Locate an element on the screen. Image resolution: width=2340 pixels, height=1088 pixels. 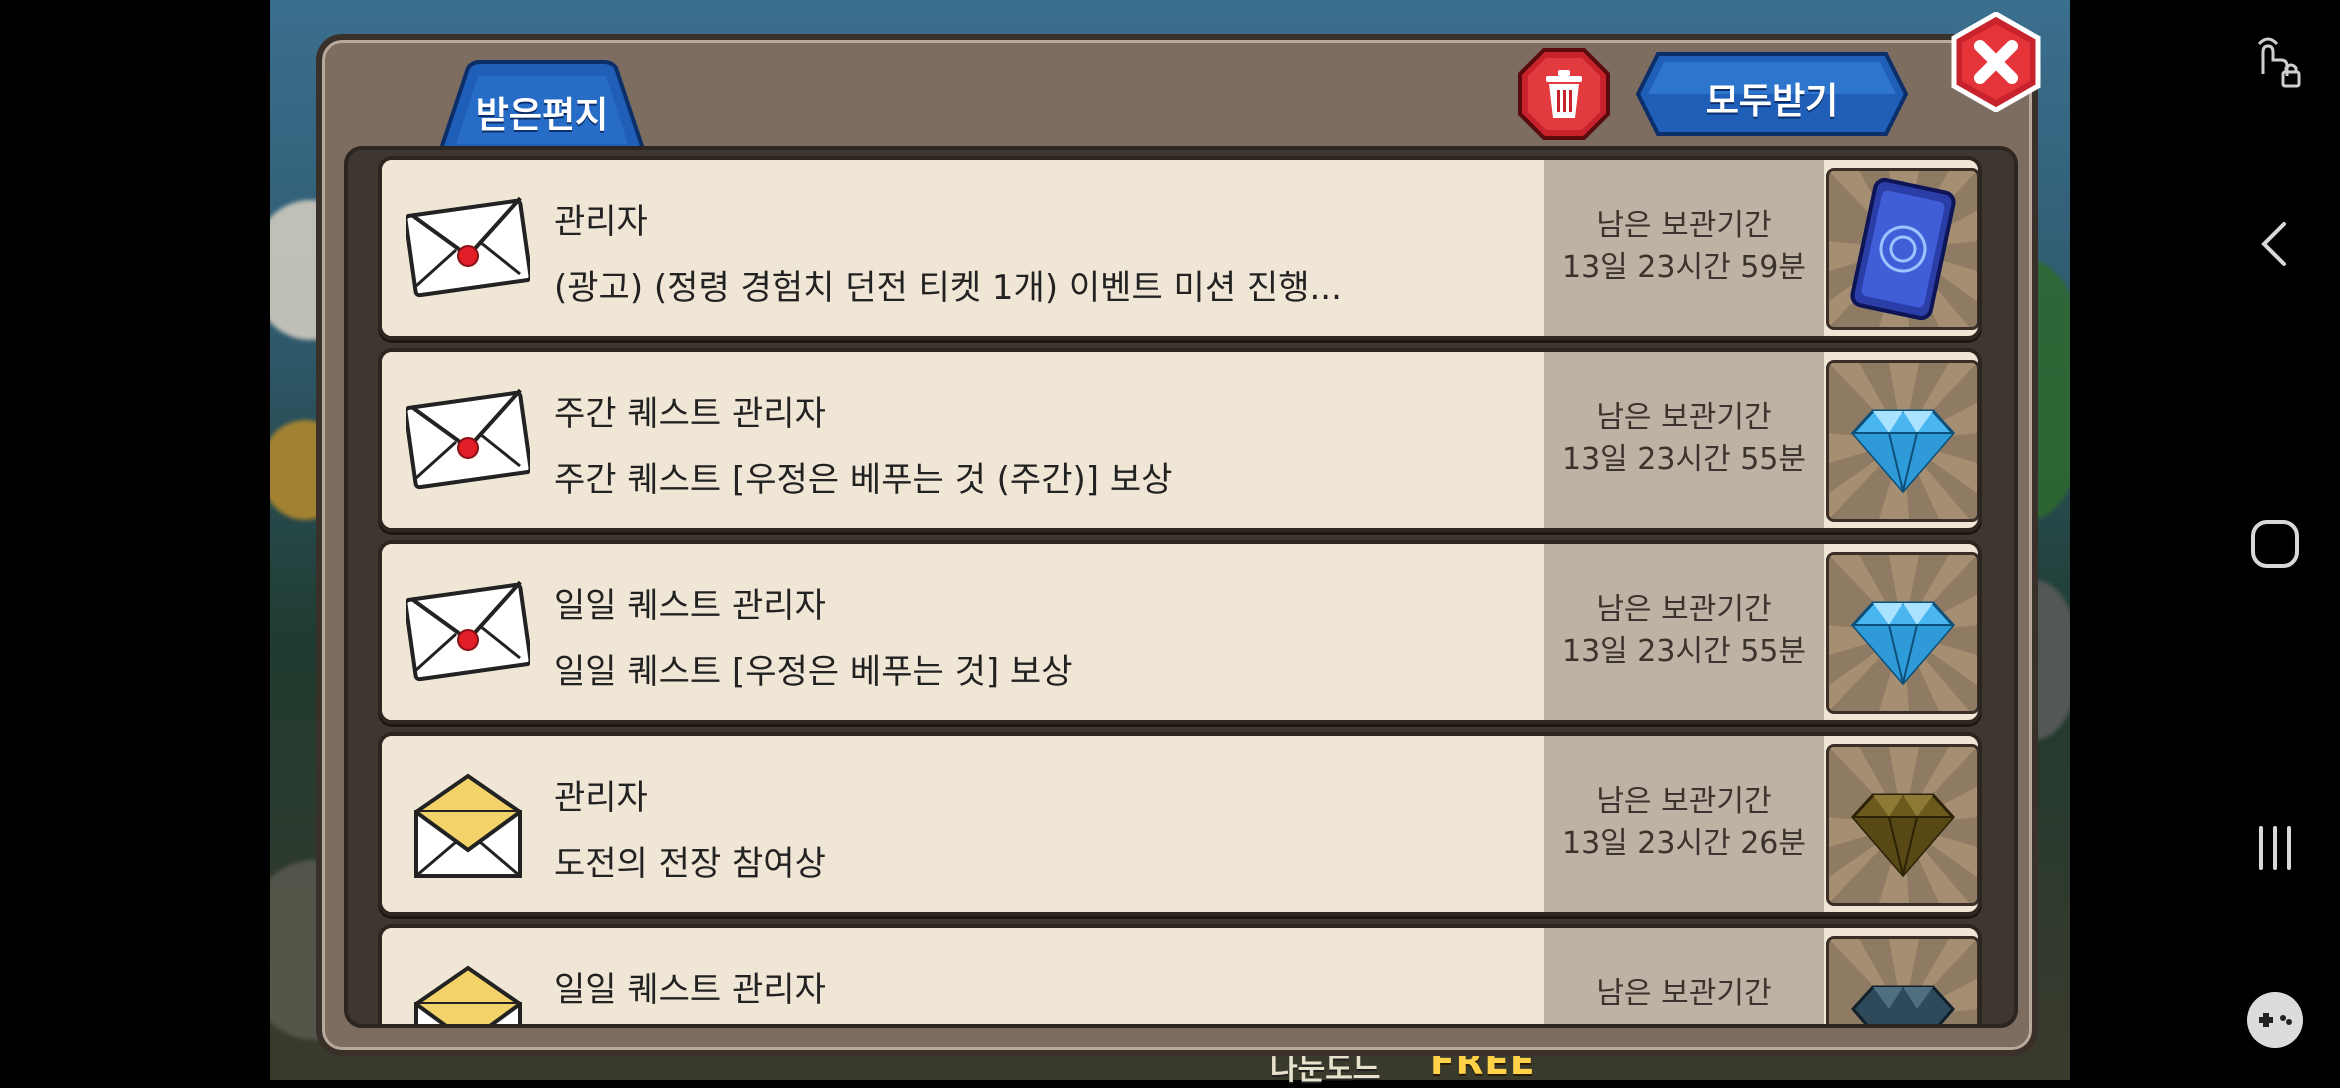
mail-message: 도전의 전장 참여상 is located at coordinates (690, 864).